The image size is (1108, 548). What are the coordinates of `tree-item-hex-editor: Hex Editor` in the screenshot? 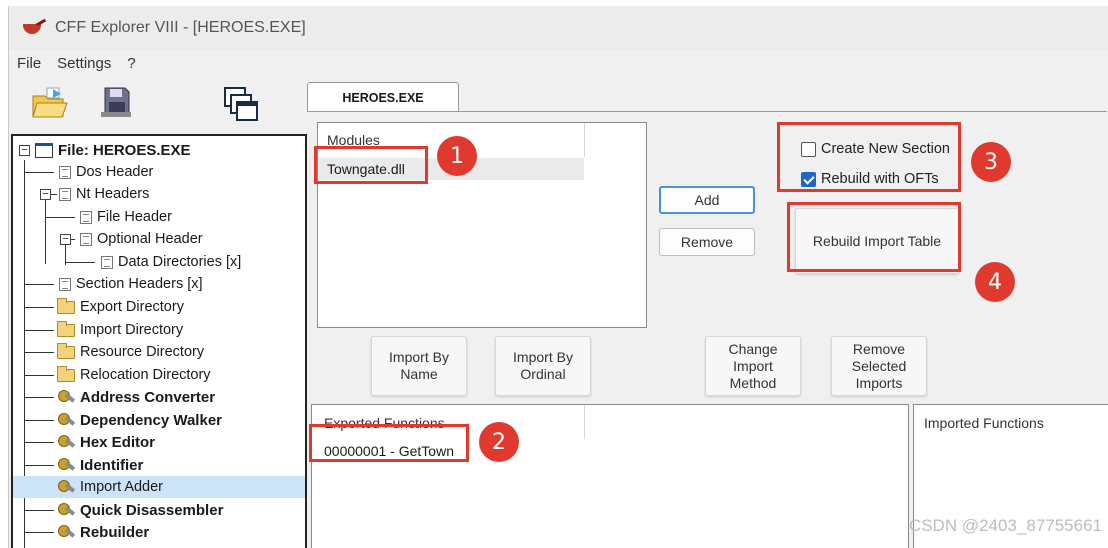 It's located at (106, 442).